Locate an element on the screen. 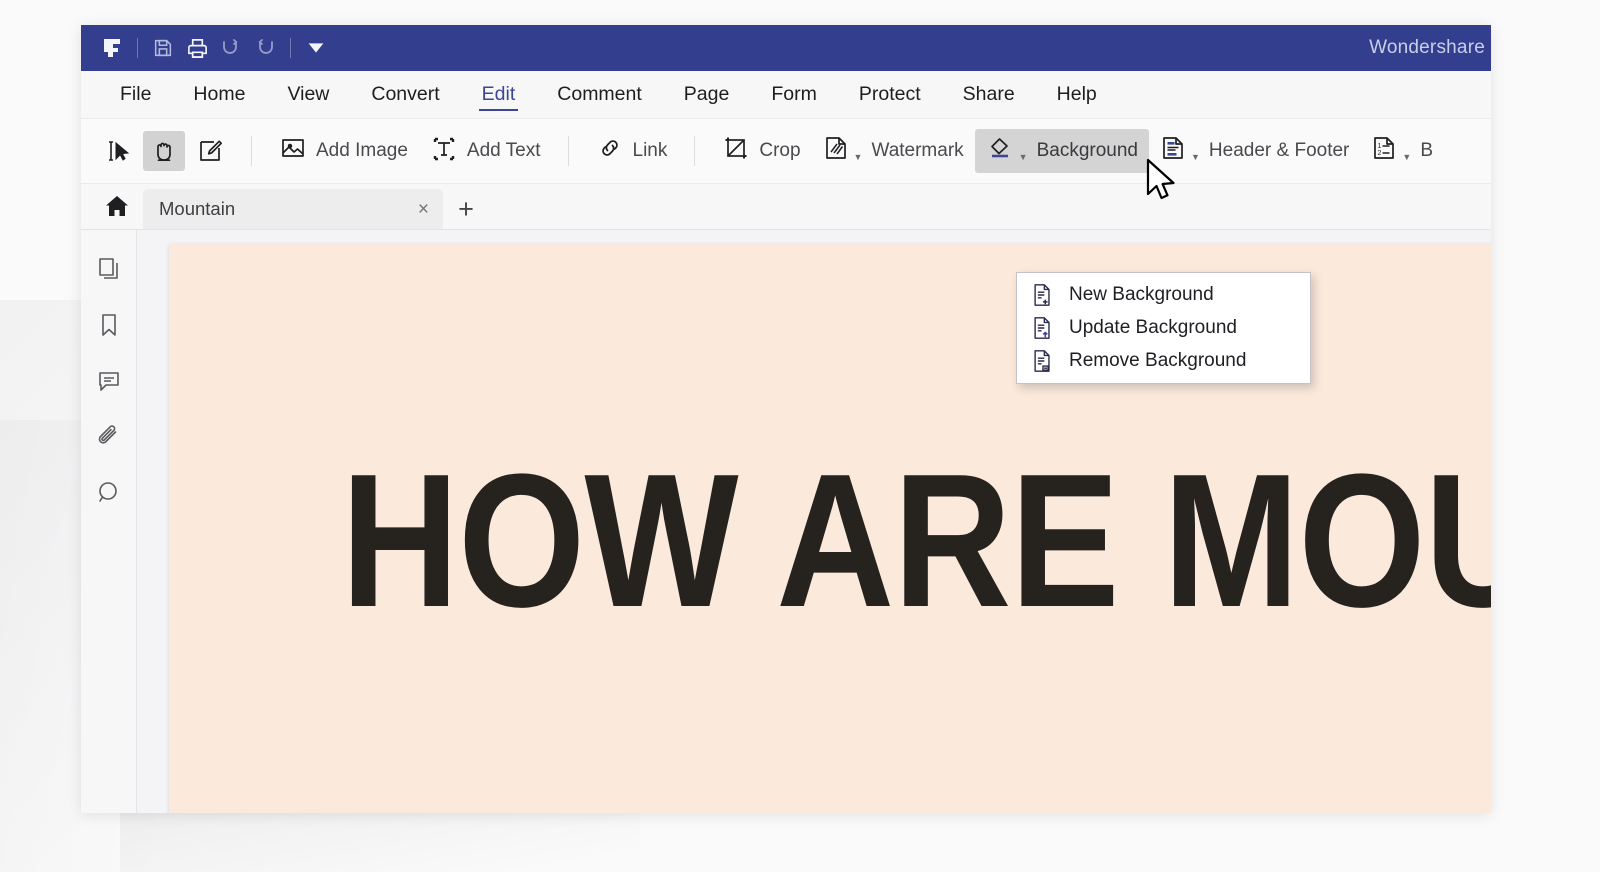 This screenshot has height=872, width=1600. save-icon is located at coordinates (163, 48).